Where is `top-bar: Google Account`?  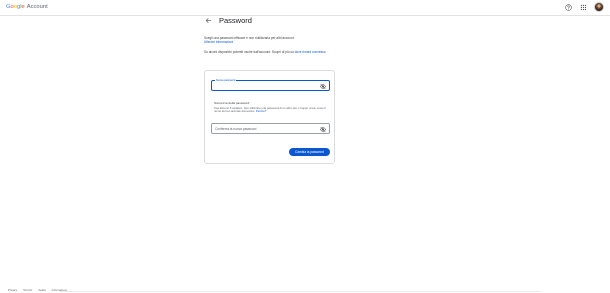
top-bar: Google Account is located at coordinates (305, 8).